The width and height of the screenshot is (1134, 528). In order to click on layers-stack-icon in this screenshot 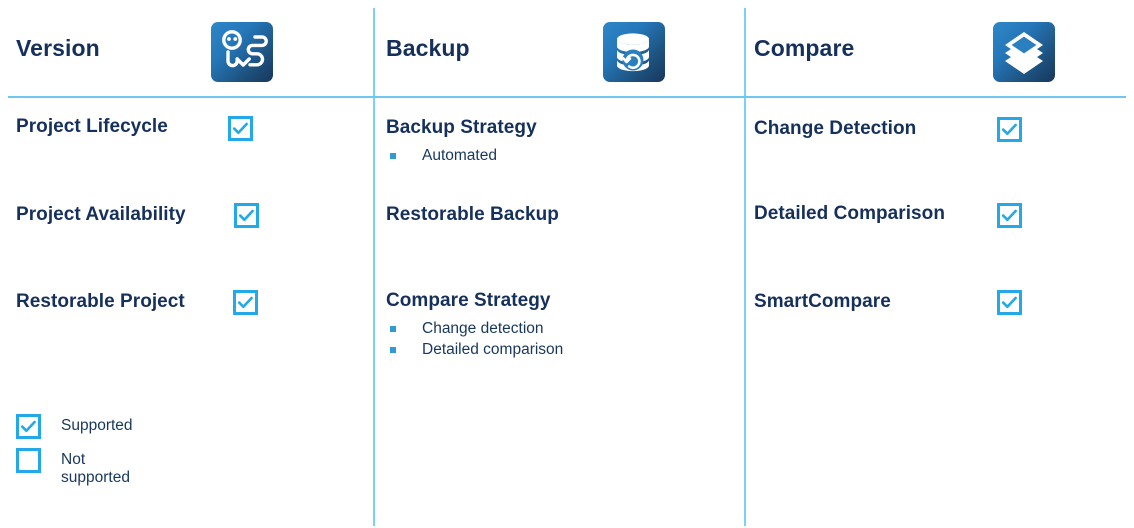, I will do `click(1024, 52)`.